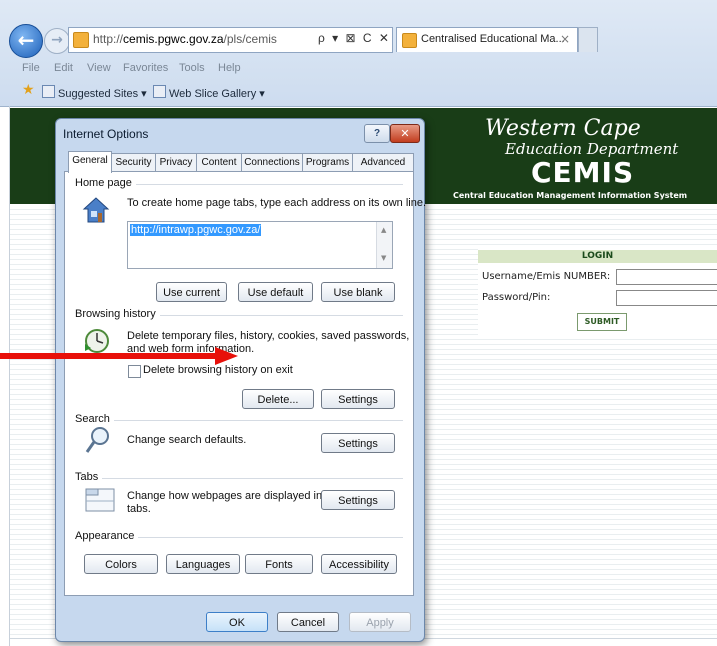 The image size is (717, 646). What do you see at coordinates (279, 564) in the screenshot?
I see `fonts-button: Fonts` at bounding box center [279, 564].